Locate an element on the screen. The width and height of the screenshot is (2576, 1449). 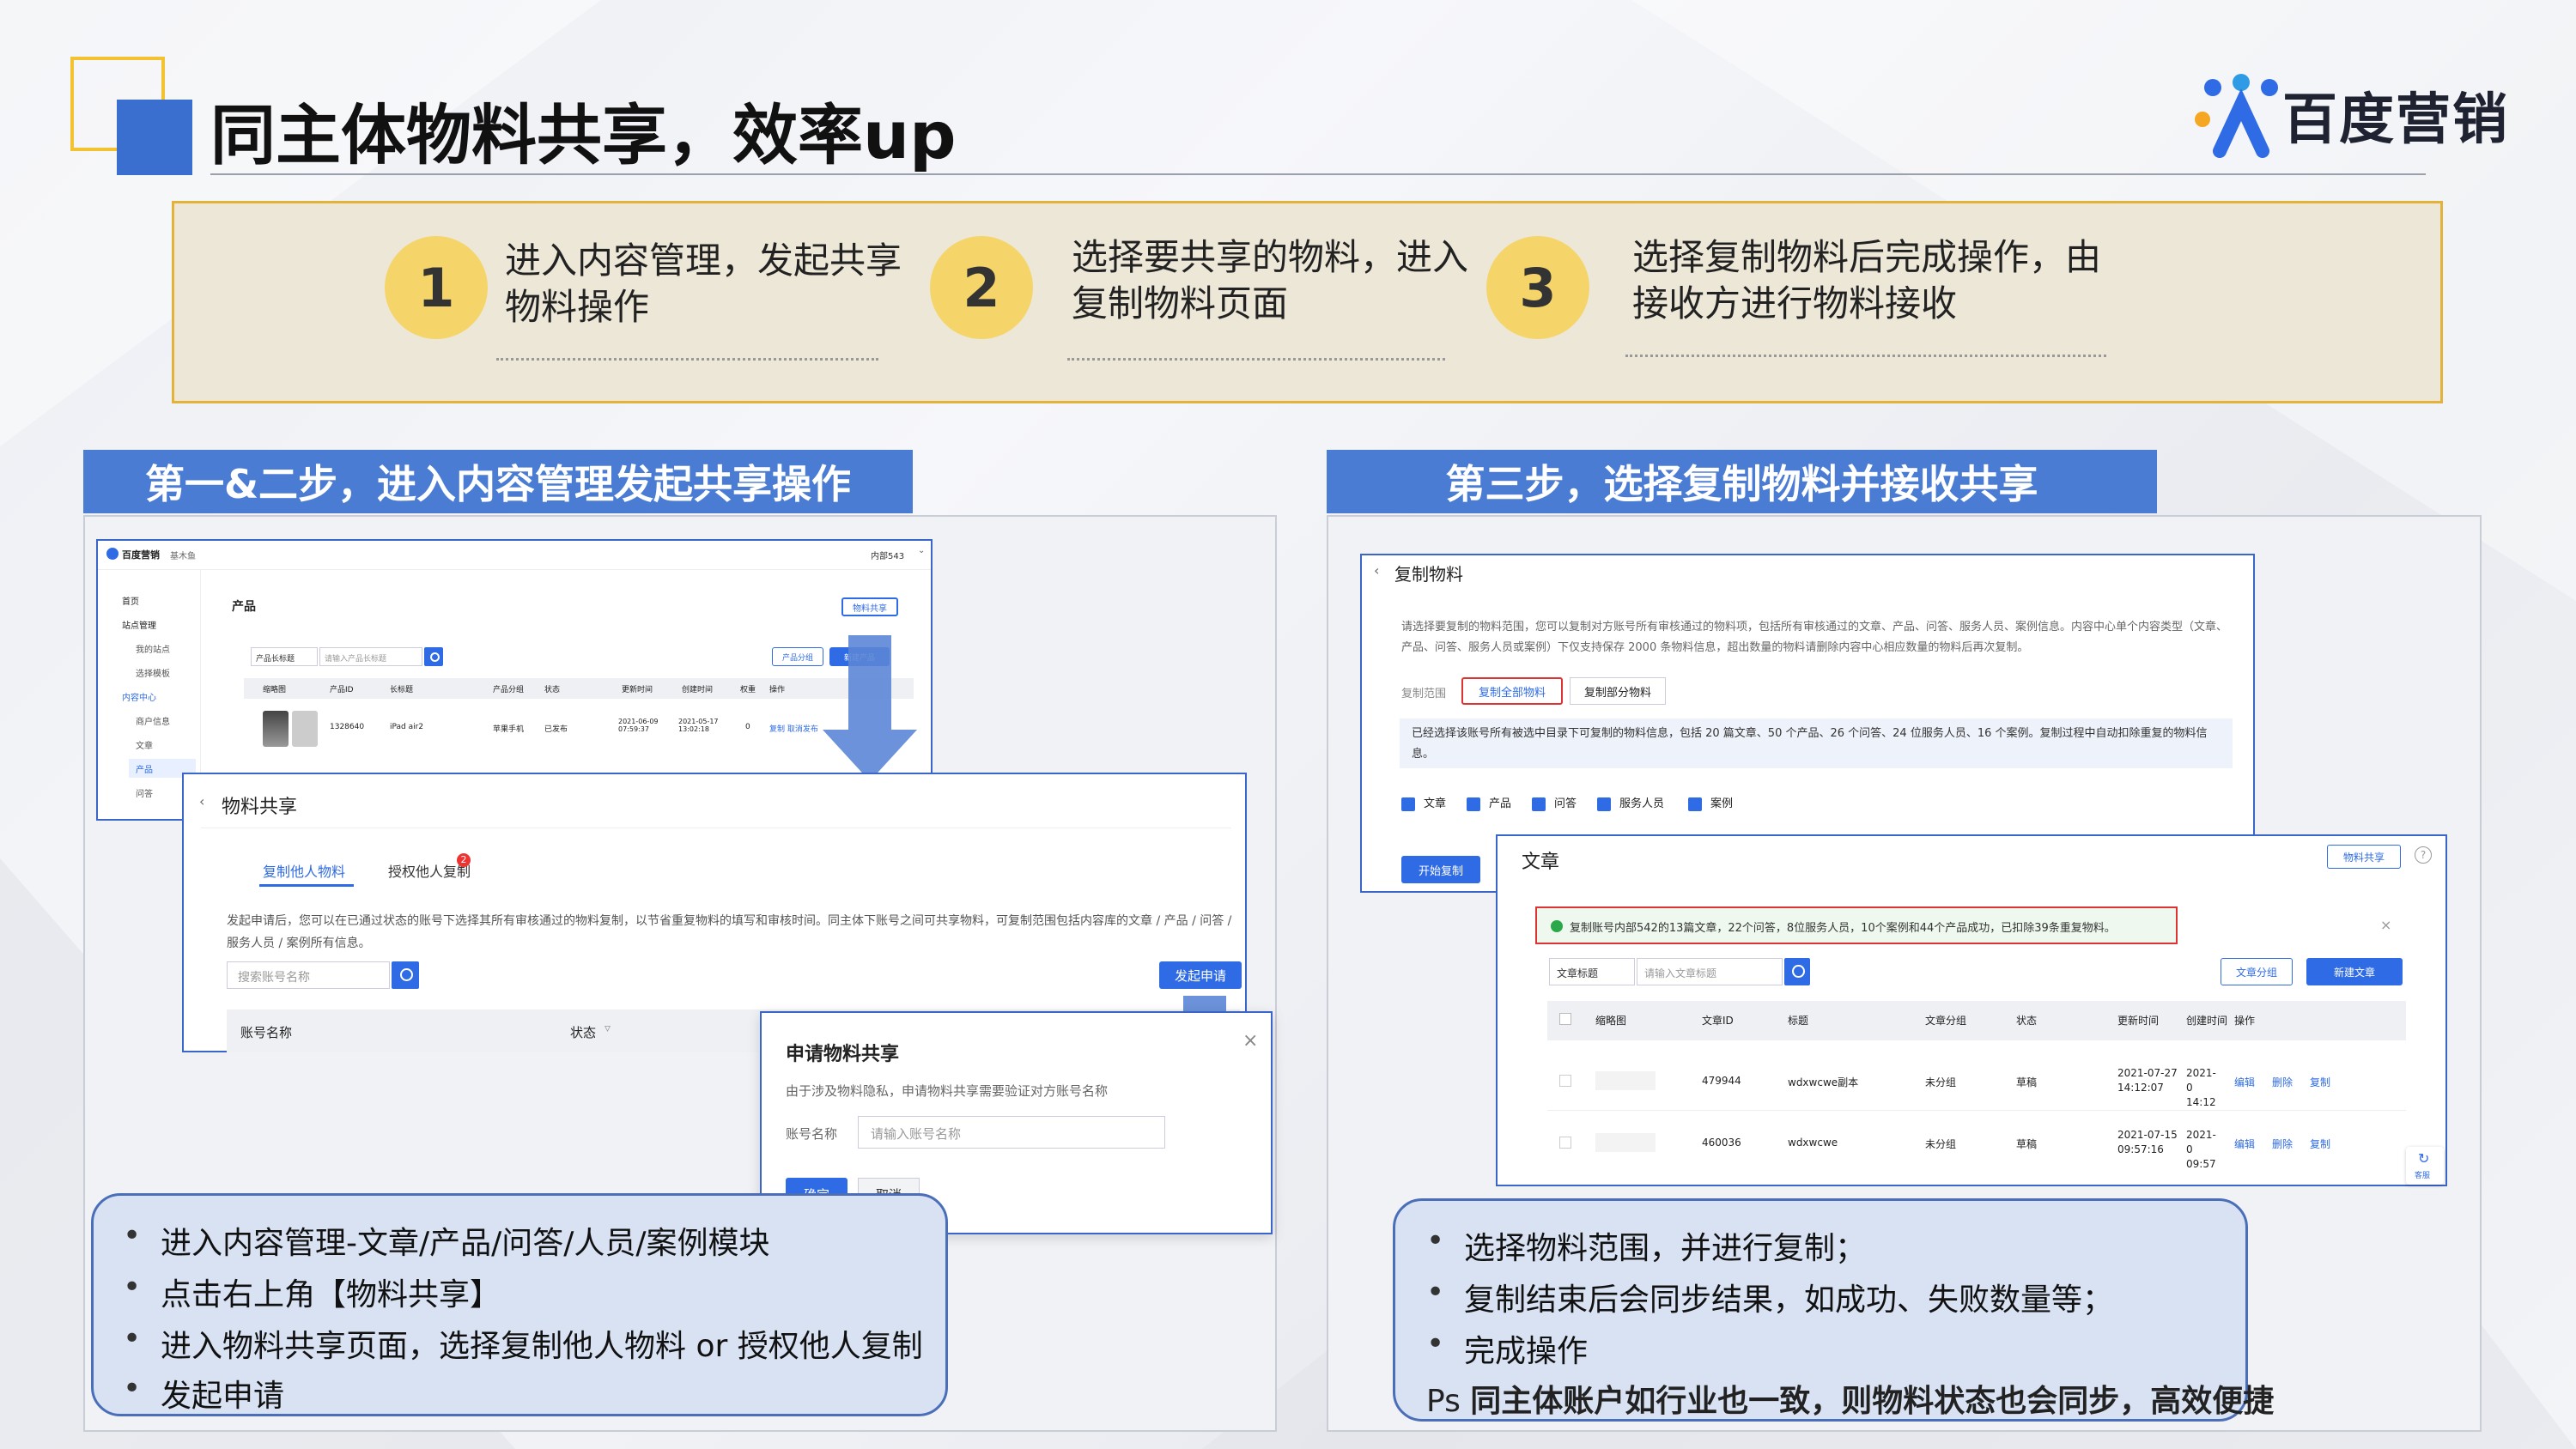
customer-service-button: ↻ 客服 is located at coordinates (2425, 1166).